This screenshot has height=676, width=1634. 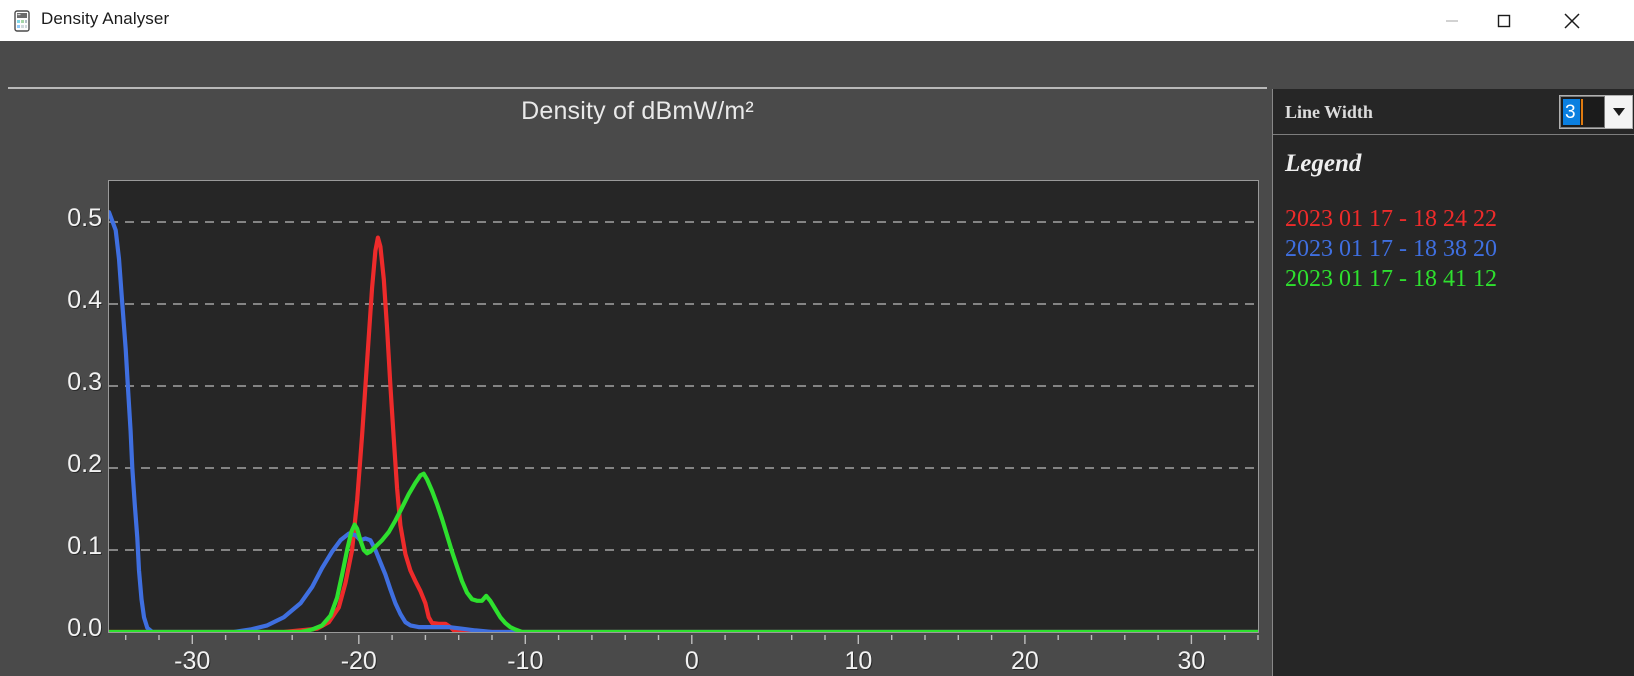 What do you see at coordinates (84, 628) in the screenshot?
I see `y-tick-label: 0.0` at bounding box center [84, 628].